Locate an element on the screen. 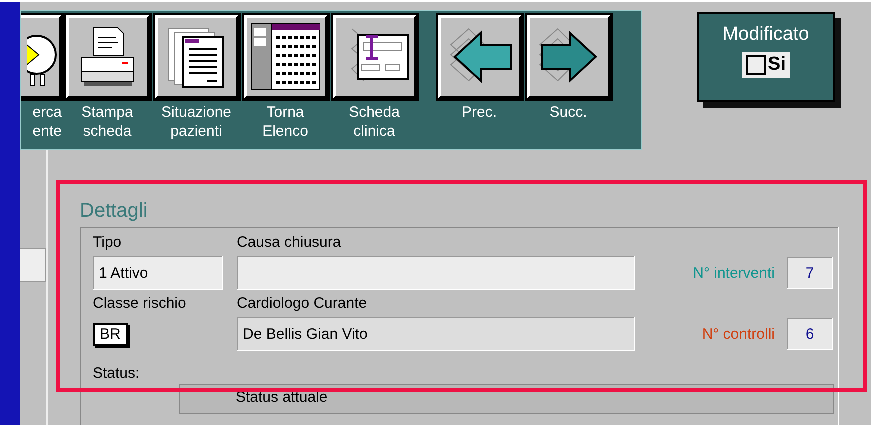 The image size is (871, 425). checkbox-square is located at coordinates (756, 65).